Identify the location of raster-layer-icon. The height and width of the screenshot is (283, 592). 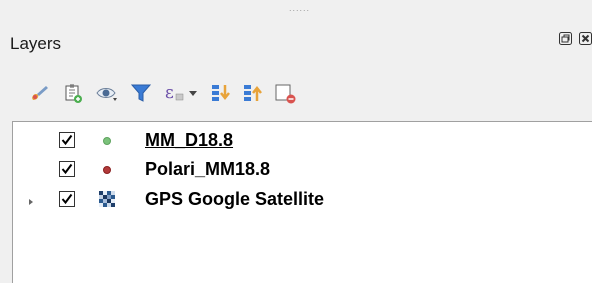
(107, 199).